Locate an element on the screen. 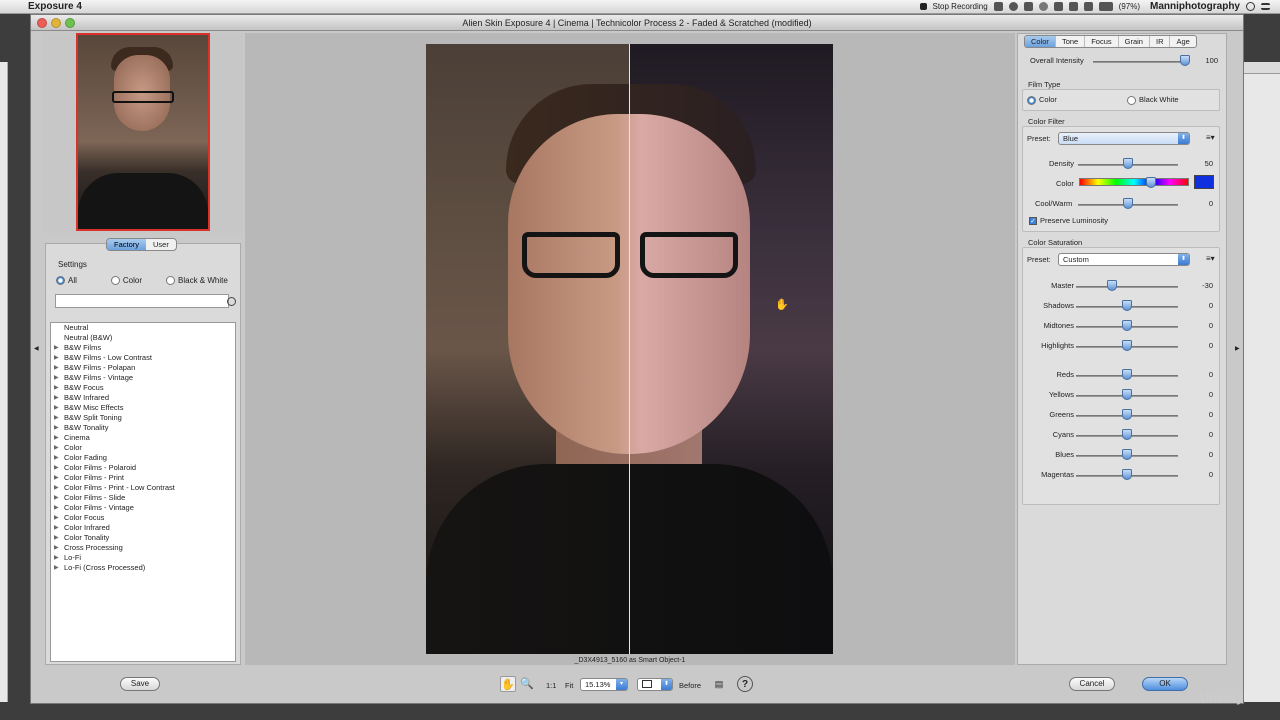  preset-item: Color is located at coordinates (143, 448).